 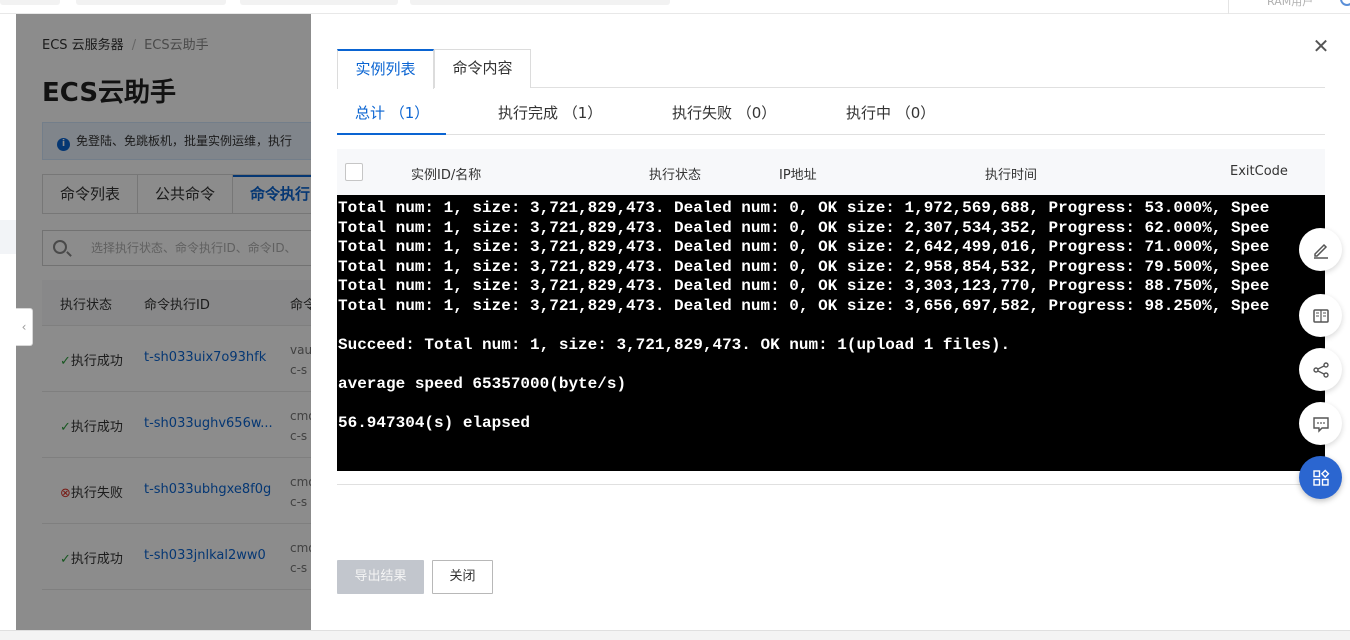 What do you see at coordinates (831, 111) in the screenshot?
I see `status-filter-tabs: 总计 （1） 执行完成 （1） 执行失败 （0） 执行中 （0）` at bounding box center [831, 111].